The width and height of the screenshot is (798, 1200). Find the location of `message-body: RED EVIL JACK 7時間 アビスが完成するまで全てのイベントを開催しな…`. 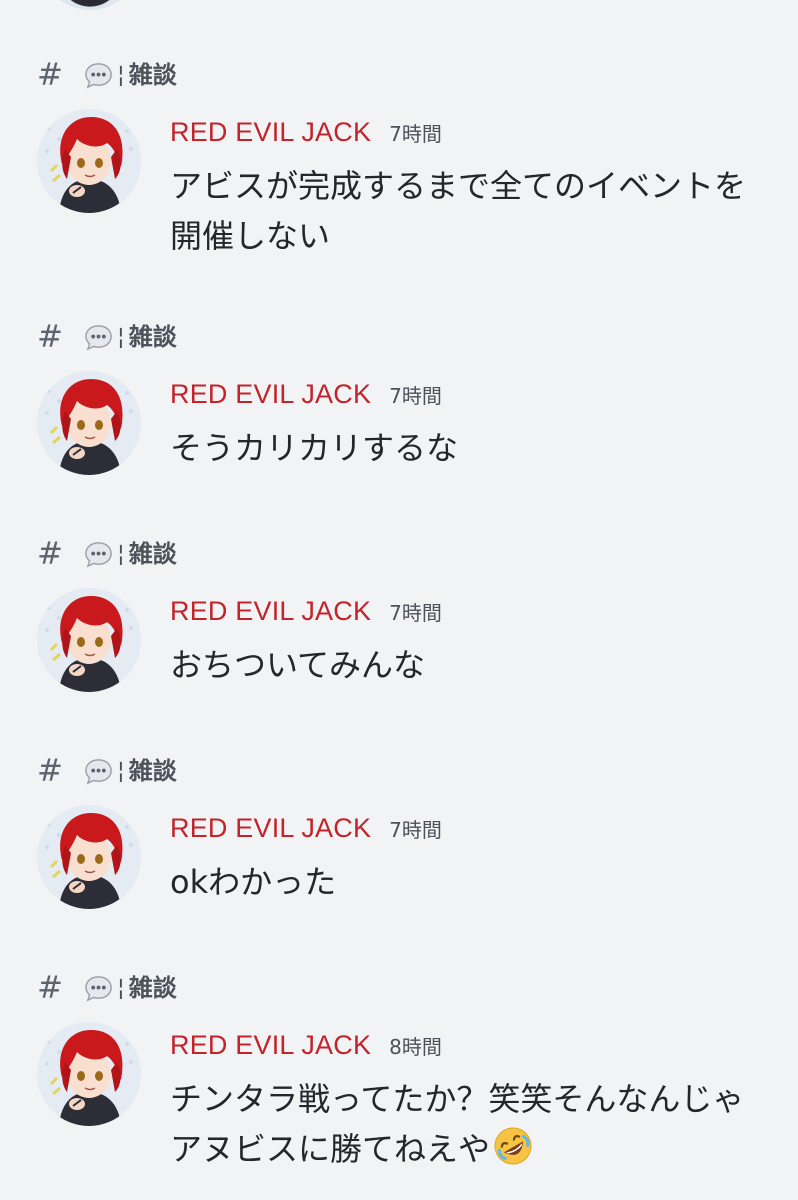

message-body: RED EVIL JACK 7時間 アビスが完成するまで全てのイベントを開催しな… is located at coordinates (470, 189).